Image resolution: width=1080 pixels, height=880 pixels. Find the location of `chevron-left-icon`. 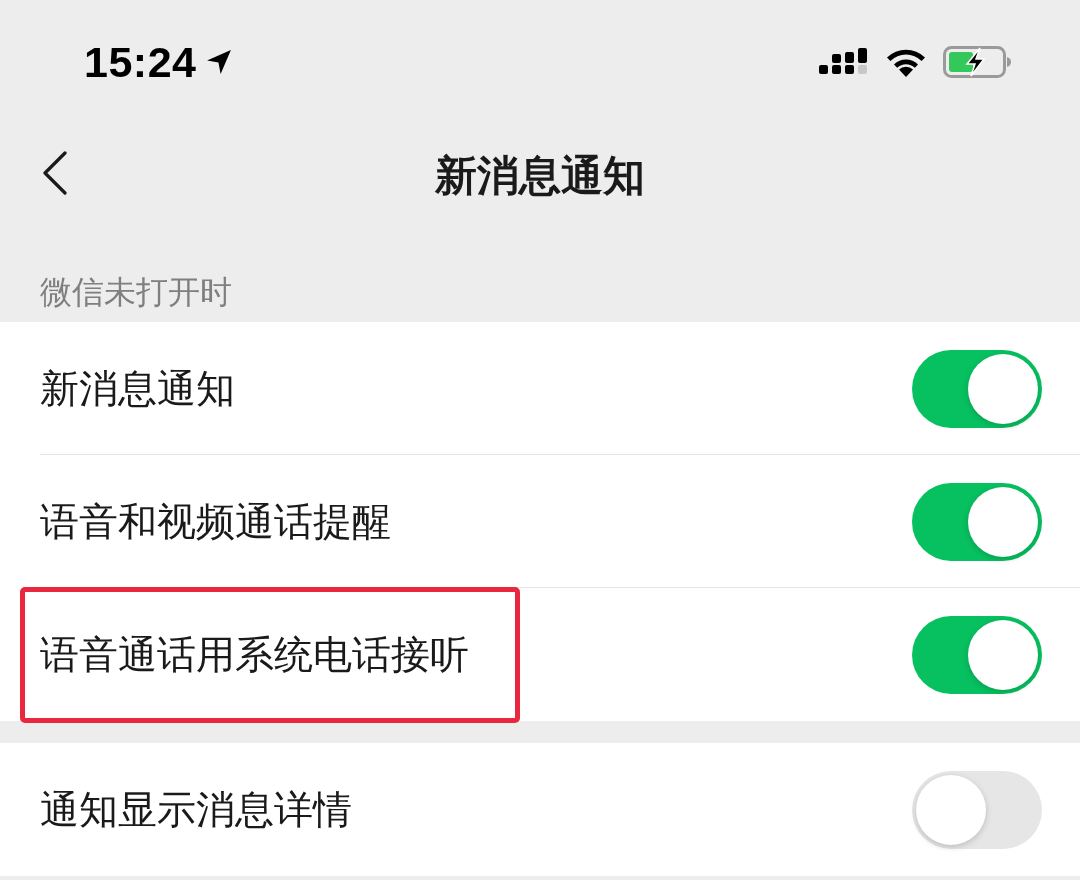

chevron-left-icon is located at coordinates (55, 173).